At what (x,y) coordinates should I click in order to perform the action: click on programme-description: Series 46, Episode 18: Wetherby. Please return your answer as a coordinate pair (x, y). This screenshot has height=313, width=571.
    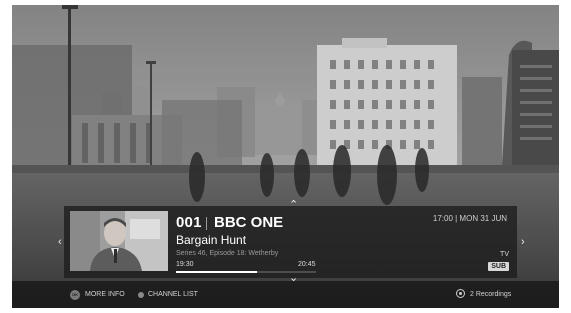
    Looking at the image, I should click on (227, 253).